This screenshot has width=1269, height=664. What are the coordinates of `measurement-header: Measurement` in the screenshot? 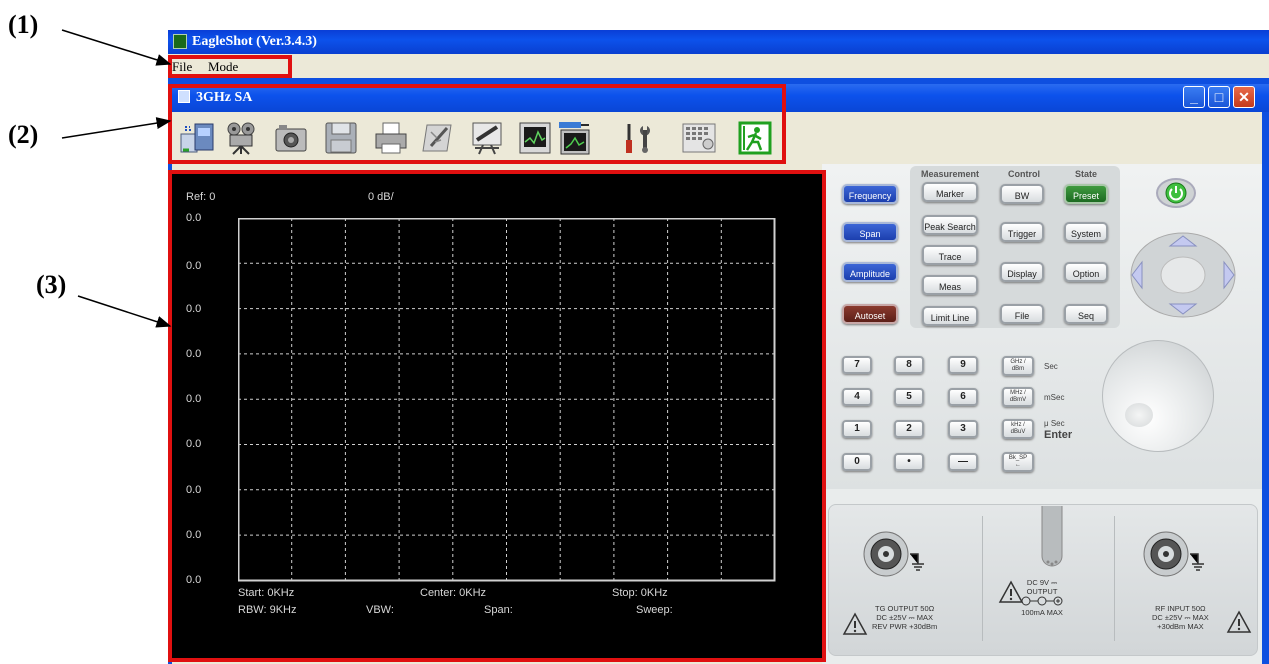 It's located at (950, 174).